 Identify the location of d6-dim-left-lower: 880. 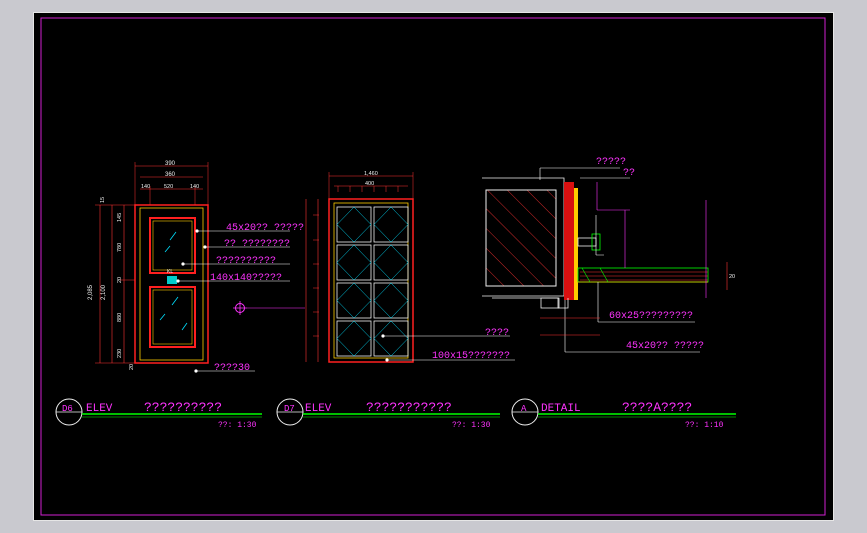
(120, 317).